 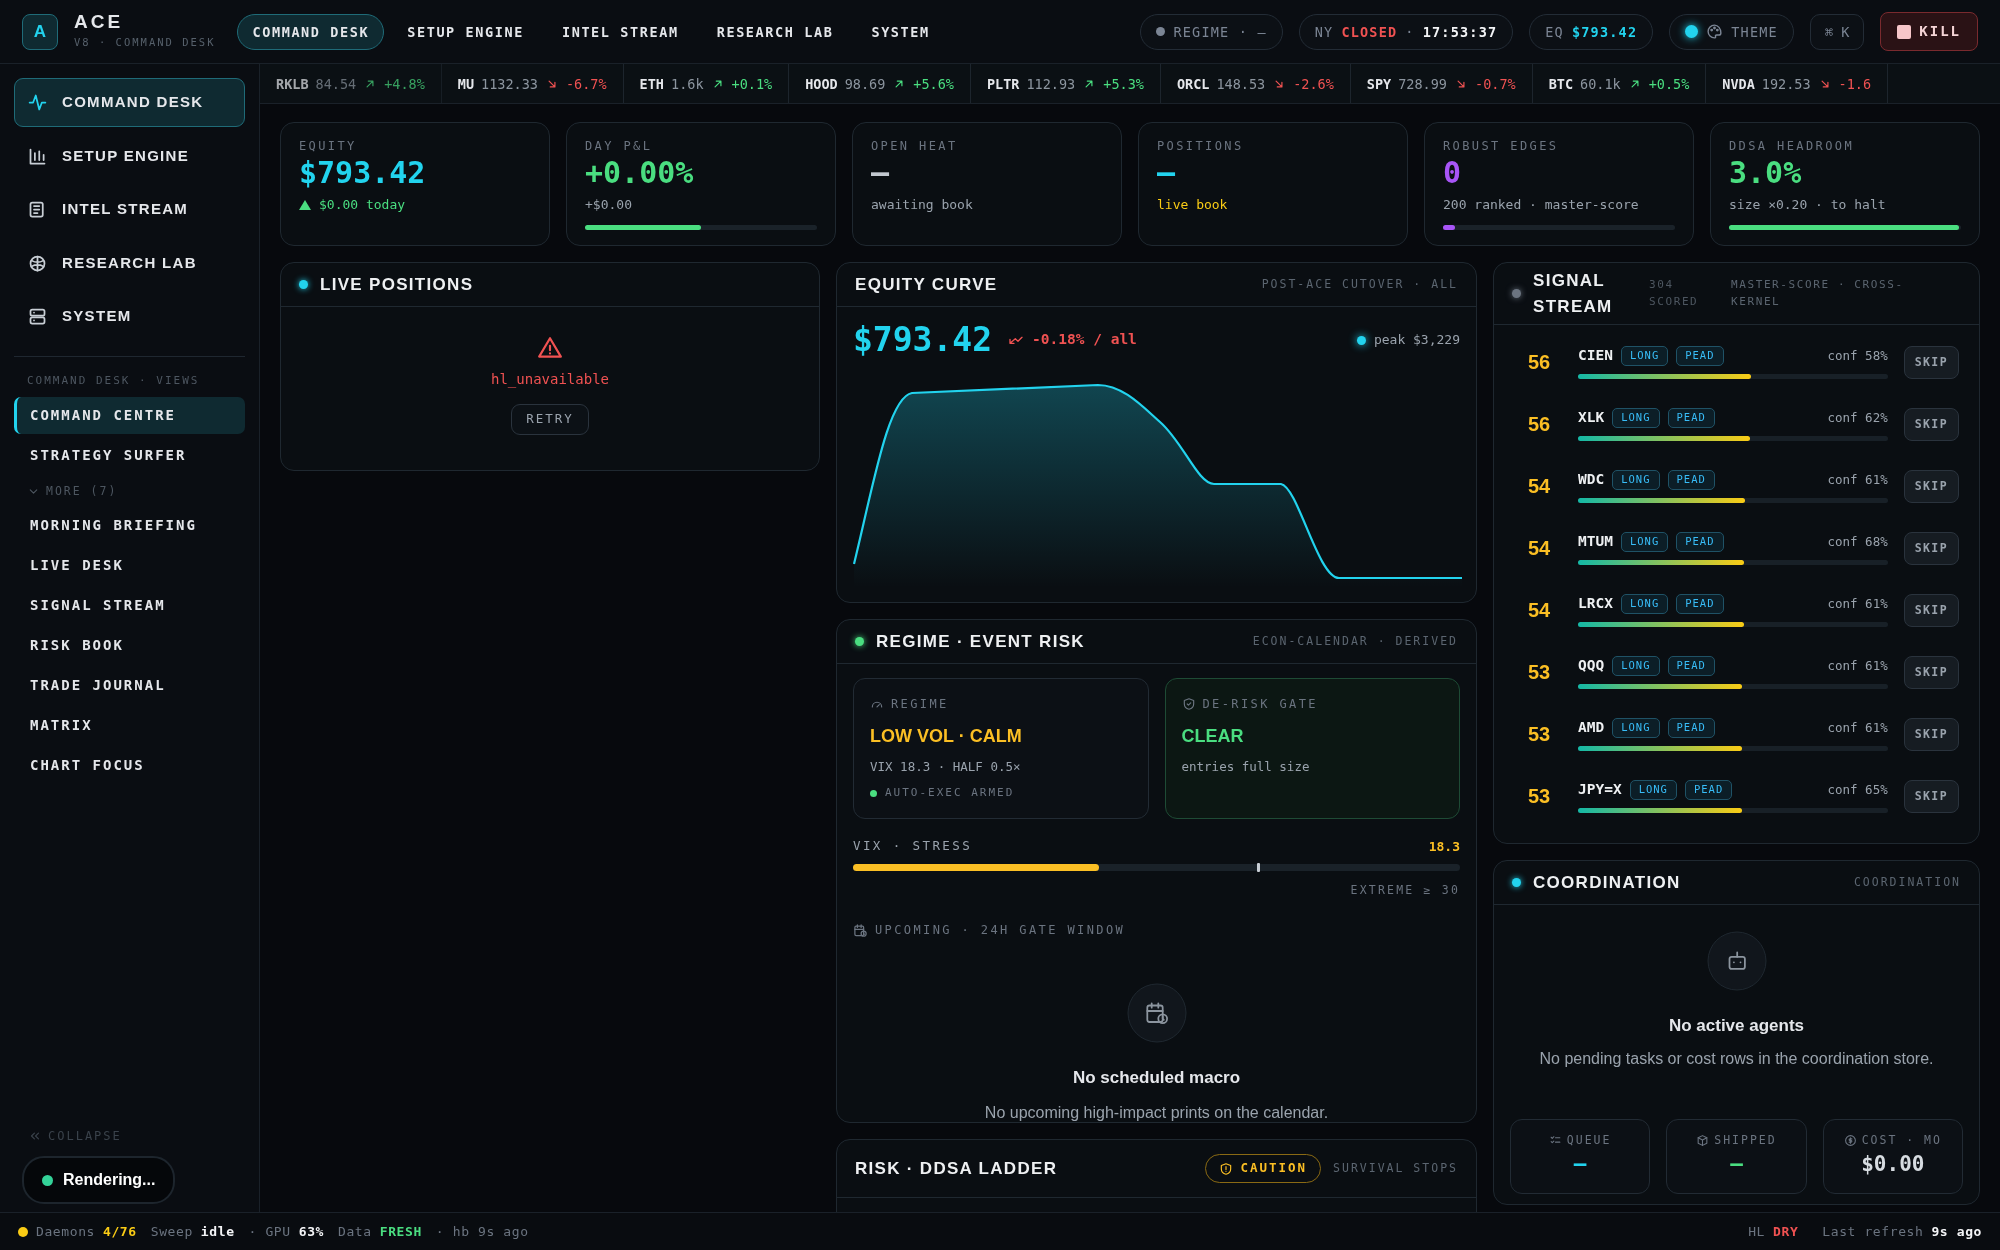 I want to click on sidebar-view-item: MATRIX, so click(x=129, y=725).